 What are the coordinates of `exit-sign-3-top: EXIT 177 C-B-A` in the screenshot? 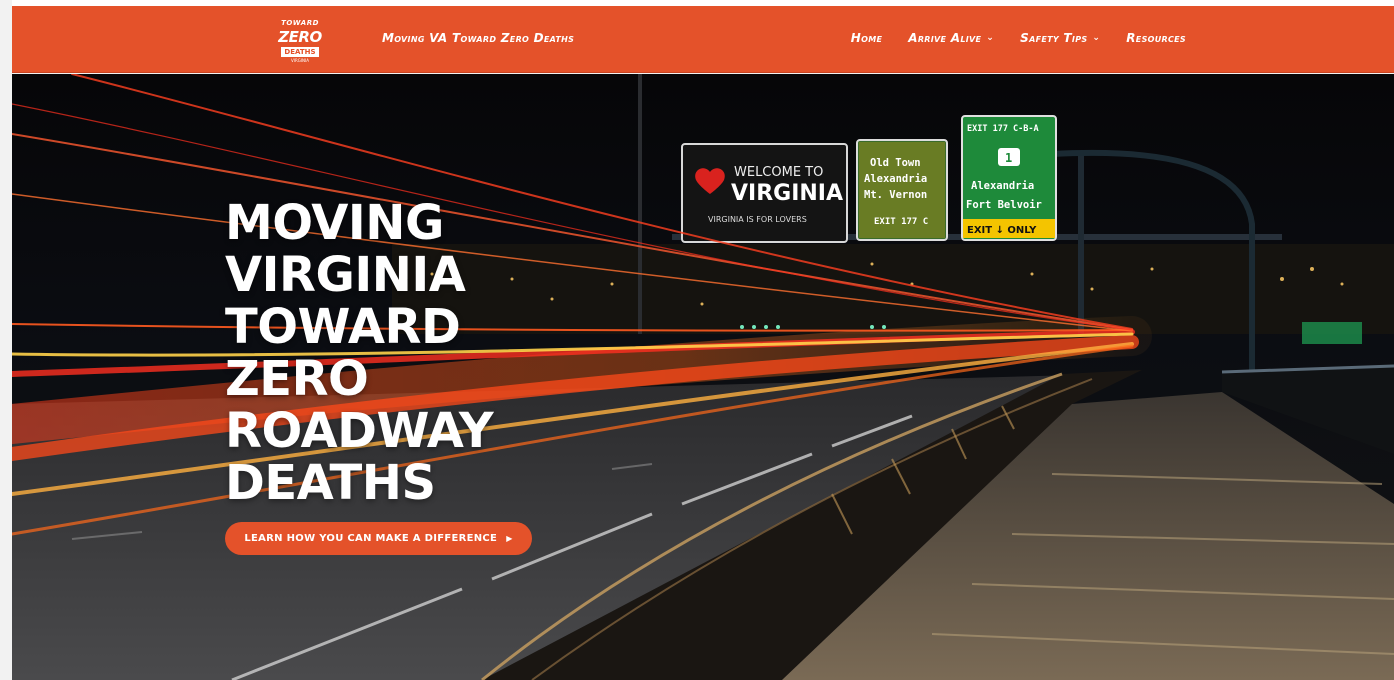 It's located at (1003, 129).